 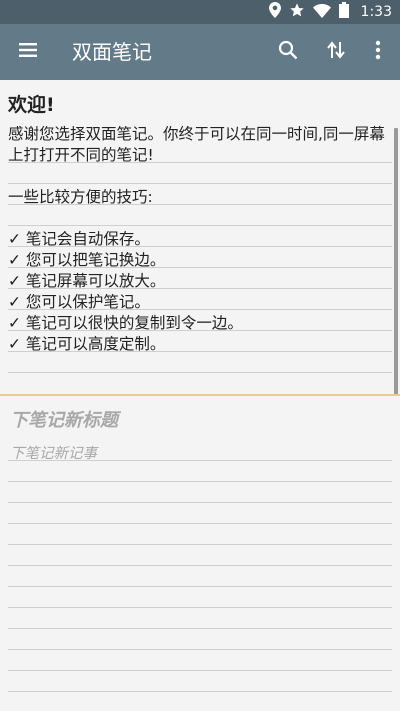 What do you see at coordinates (321, 12) in the screenshot?
I see `wifi-icon` at bounding box center [321, 12].